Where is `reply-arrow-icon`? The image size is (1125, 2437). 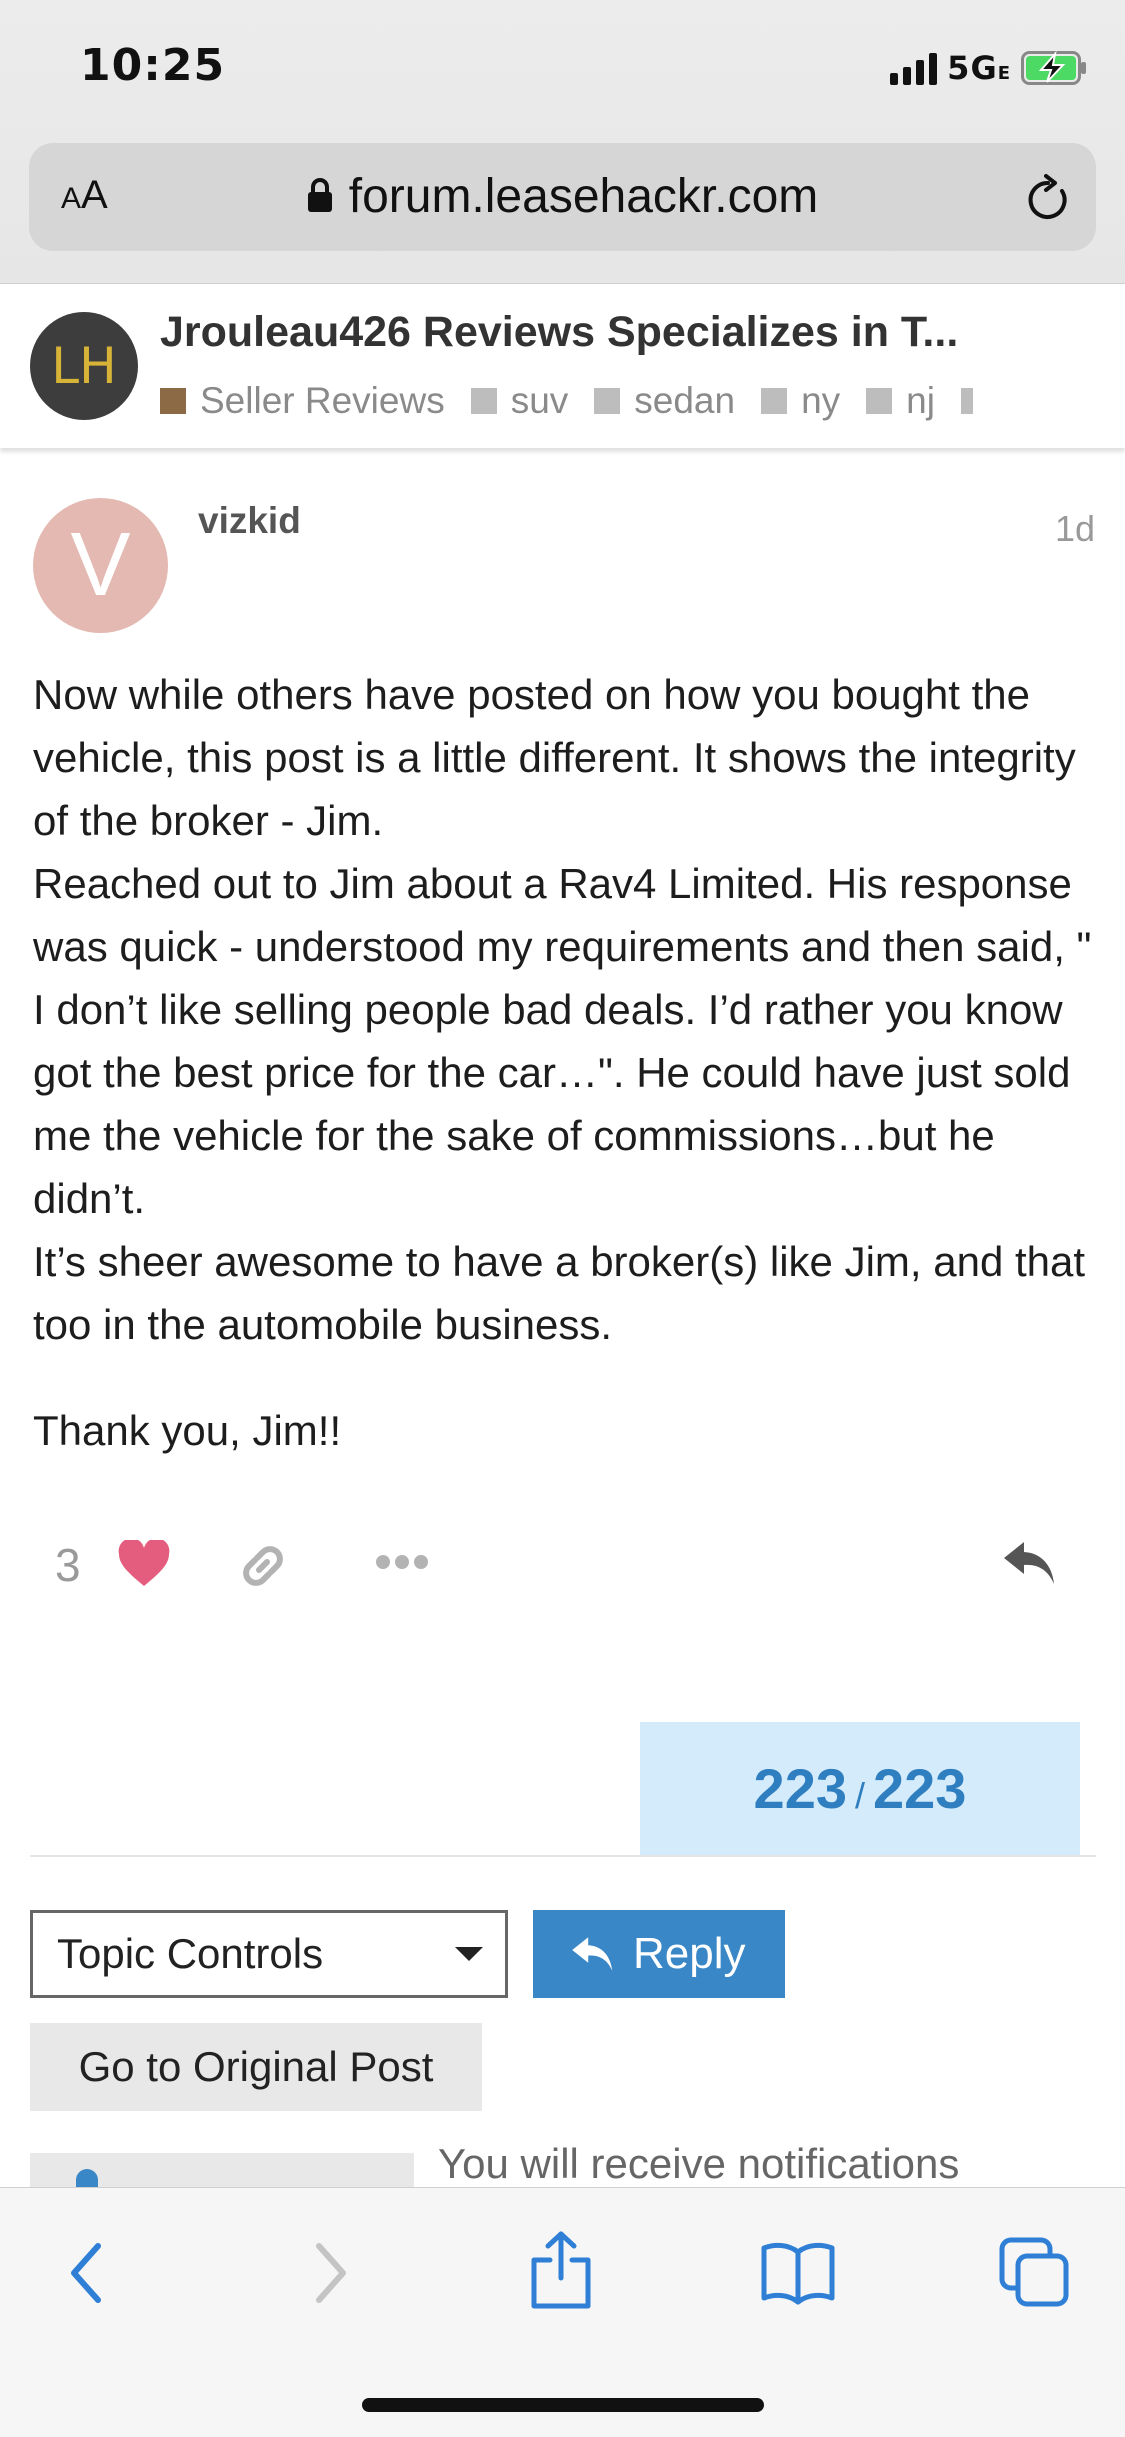
reply-arrow-icon is located at coordinates (592, 1954).